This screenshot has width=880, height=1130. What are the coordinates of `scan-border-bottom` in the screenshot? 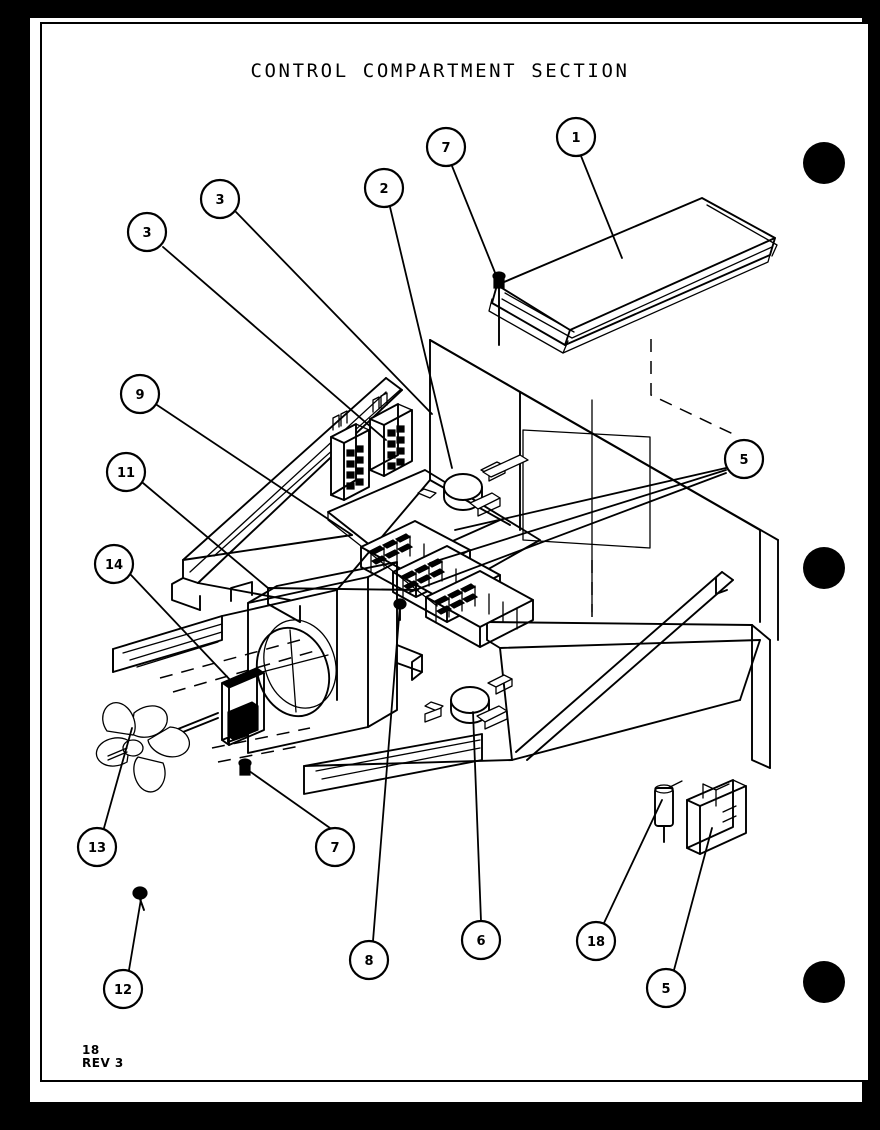 It's located at (440, 1116).